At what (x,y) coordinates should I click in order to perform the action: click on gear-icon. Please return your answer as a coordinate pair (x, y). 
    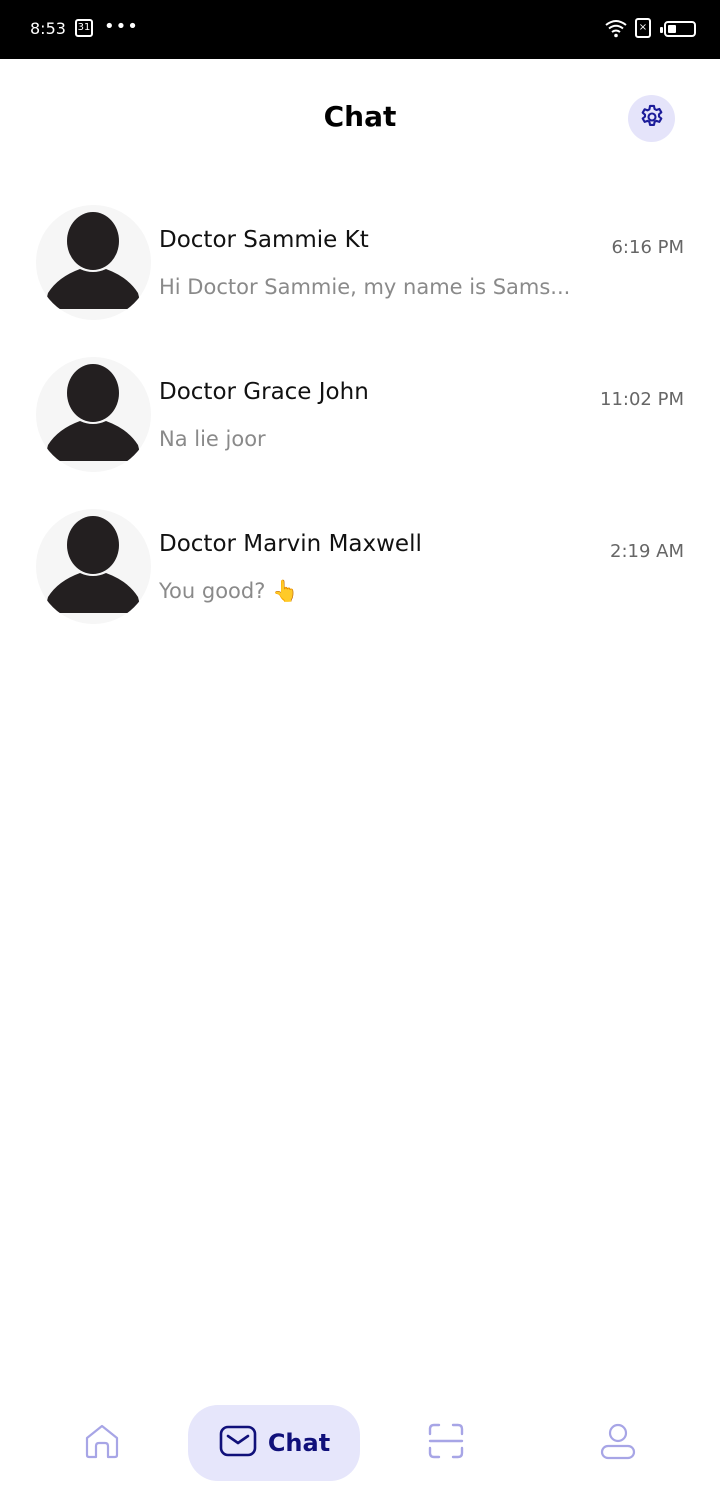
    Looking at the image, I should click on (652, 119).